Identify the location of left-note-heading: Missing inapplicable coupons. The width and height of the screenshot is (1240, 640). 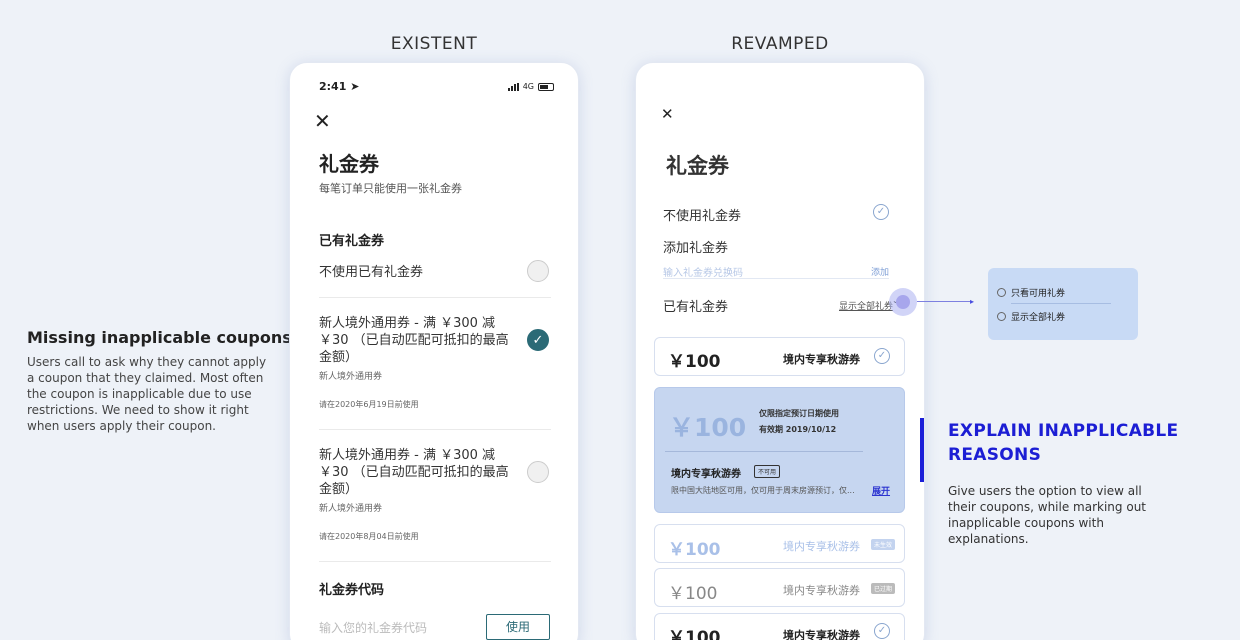
(159, 337).